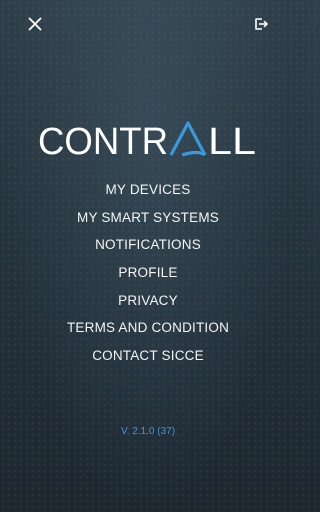  I want to click on menu-item-my-devices: MY DEVICES, so click(148, 190).